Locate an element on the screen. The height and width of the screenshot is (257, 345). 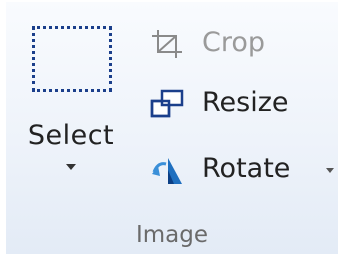
resize-label: Resize is located at coordinates (245, 102).